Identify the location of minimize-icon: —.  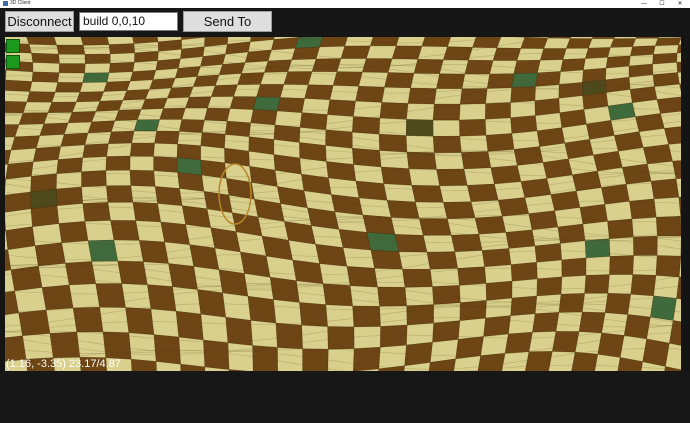
(644, 4).